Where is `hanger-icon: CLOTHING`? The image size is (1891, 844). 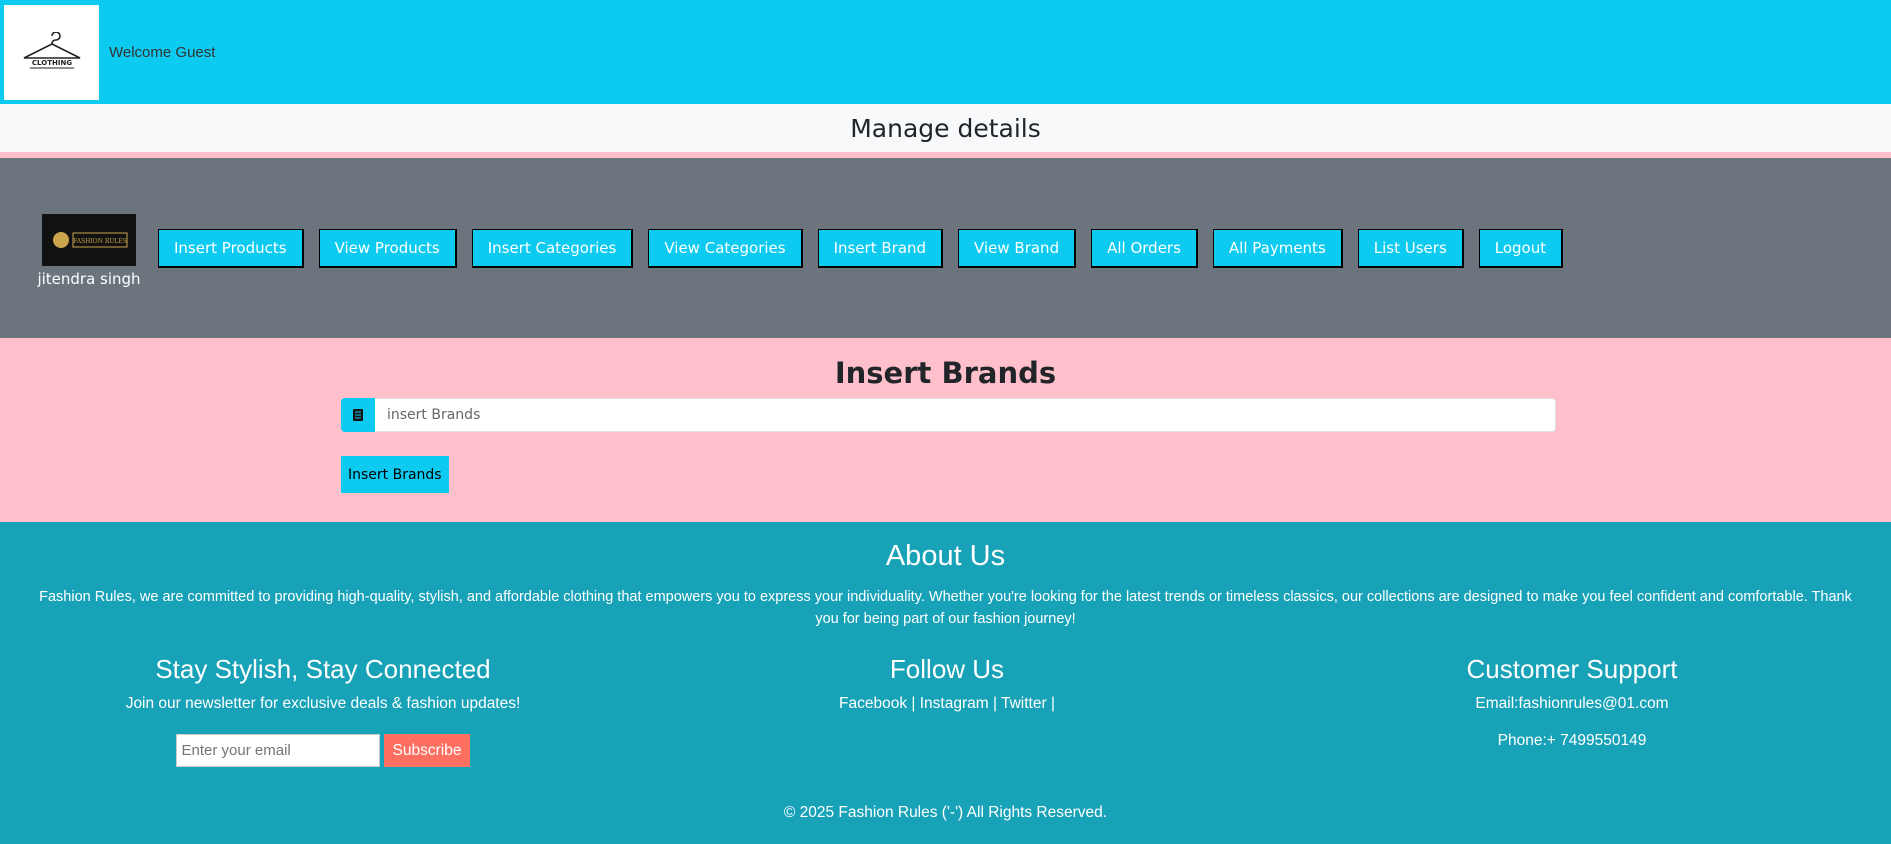 hanger-icon: CLOTHING is located at coordinates (51, 50).